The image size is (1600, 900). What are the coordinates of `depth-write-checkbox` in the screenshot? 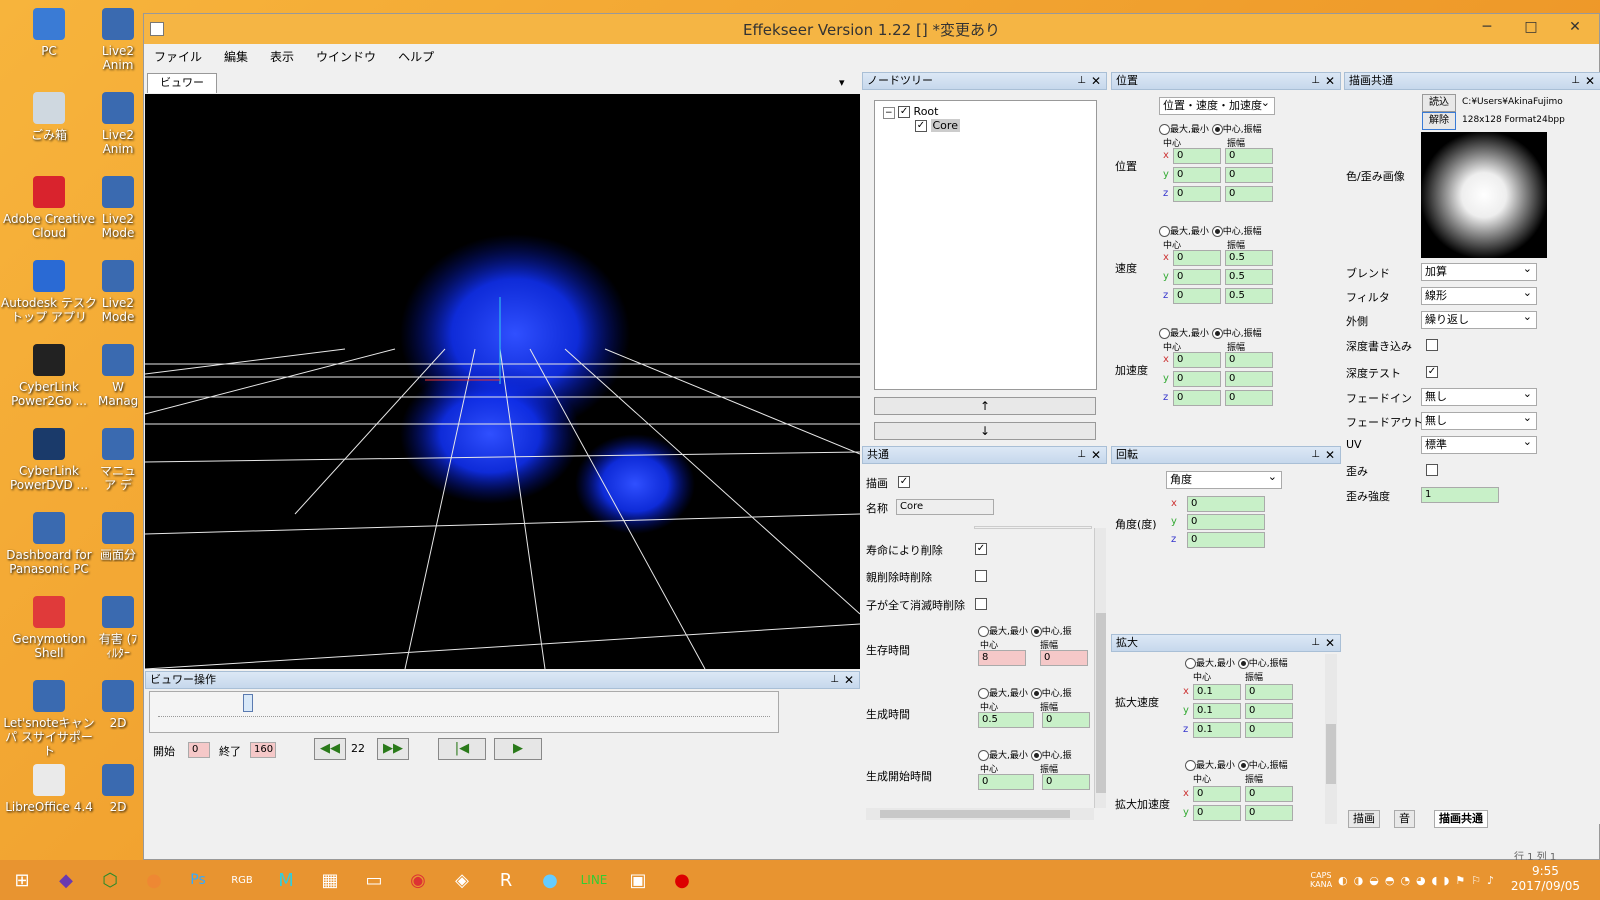 It's located at (1432, 345).